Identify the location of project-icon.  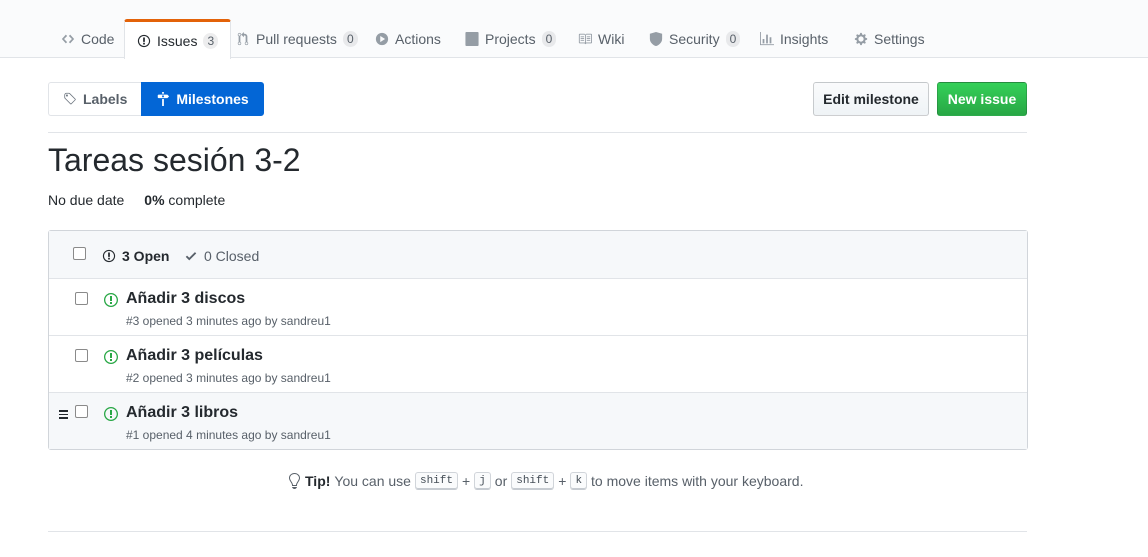
(472, 38).